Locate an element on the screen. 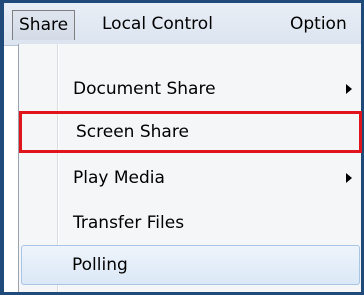 The width and height of the screenshot is (364, 295). menu-item-label: Document Share is located at coordinates (144, 89).